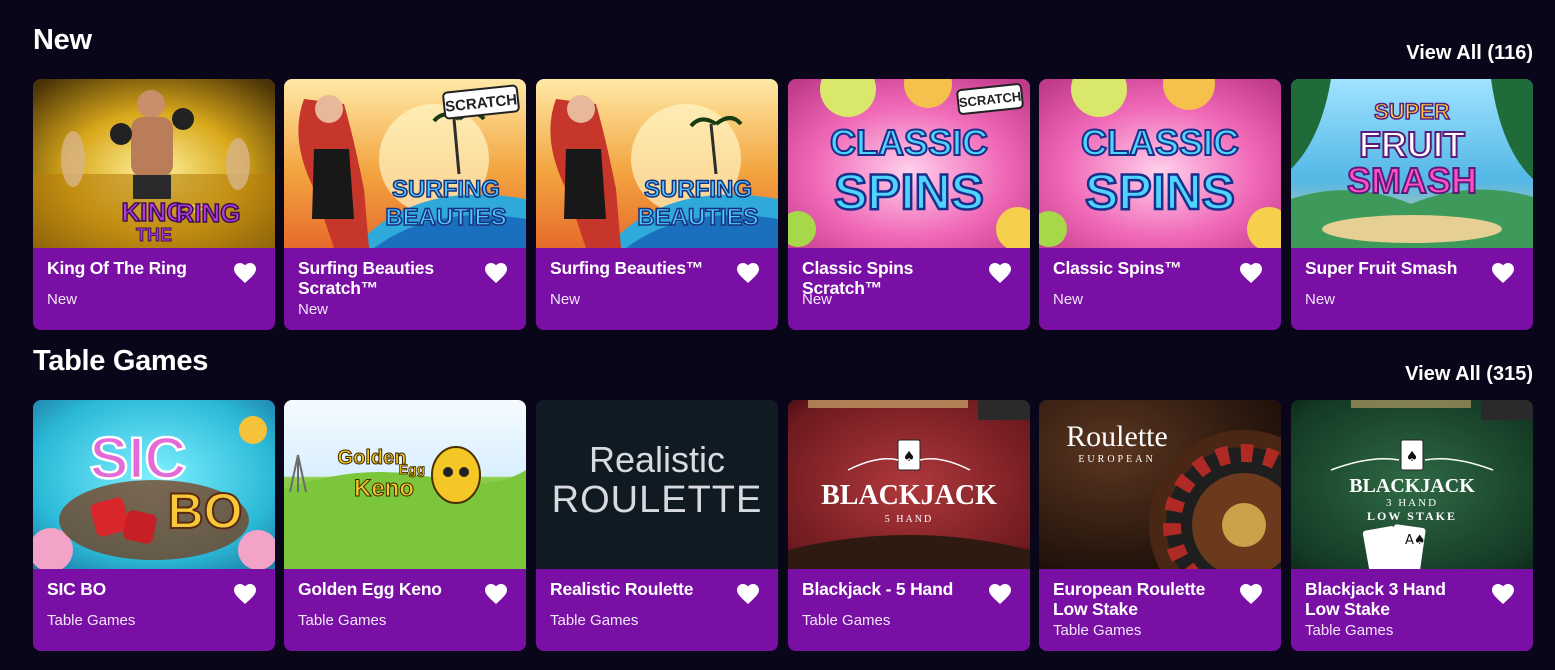 The image size is (1555, 670). I want to click on thumb-text: Golden, so click(372, 458).